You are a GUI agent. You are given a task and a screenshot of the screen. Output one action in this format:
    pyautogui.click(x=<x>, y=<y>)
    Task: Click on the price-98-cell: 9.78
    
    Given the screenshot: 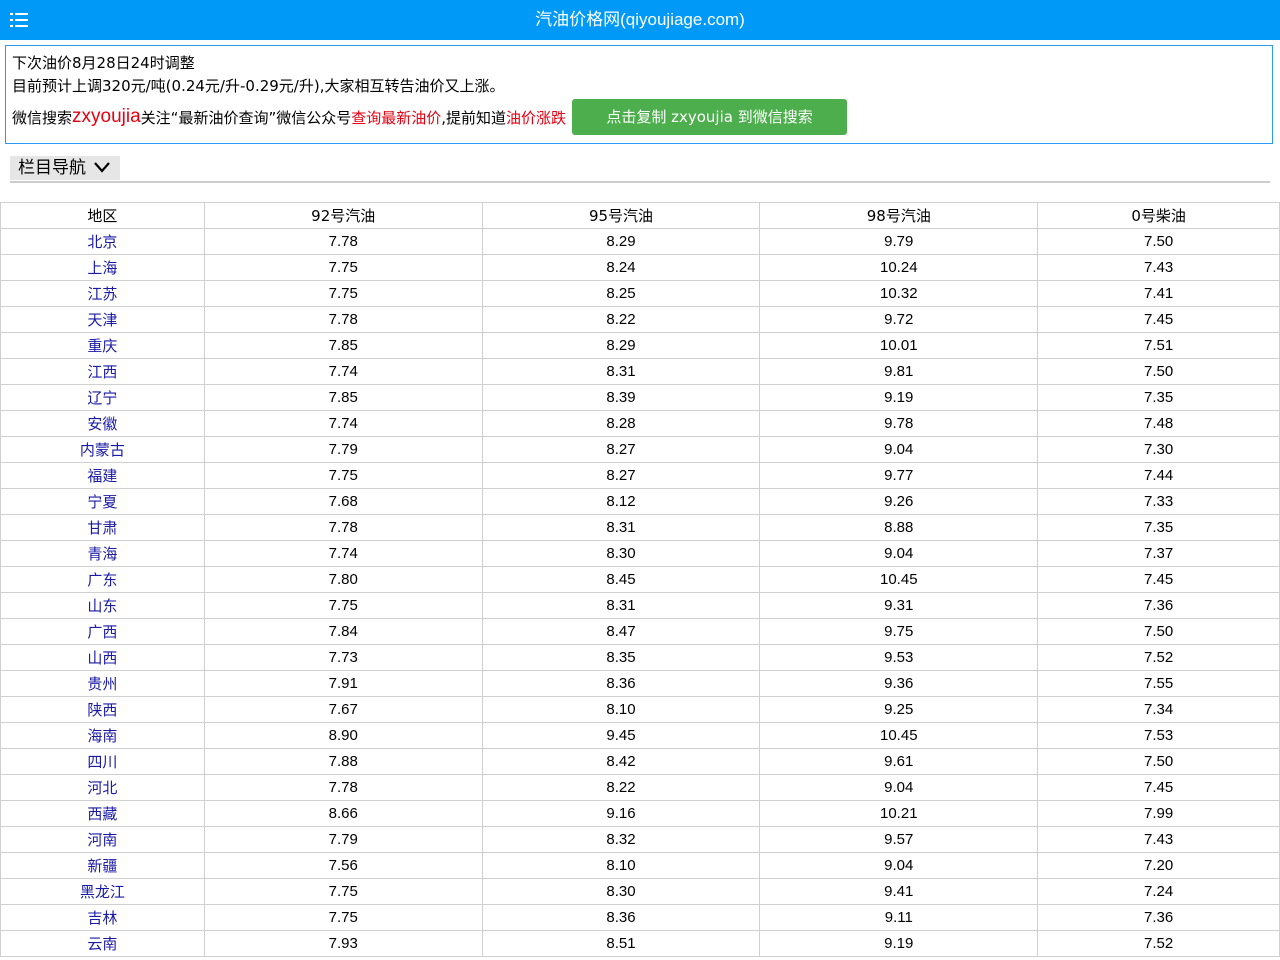 What is the action you would take?
    pyautogui.click(x=899, y=423)
    